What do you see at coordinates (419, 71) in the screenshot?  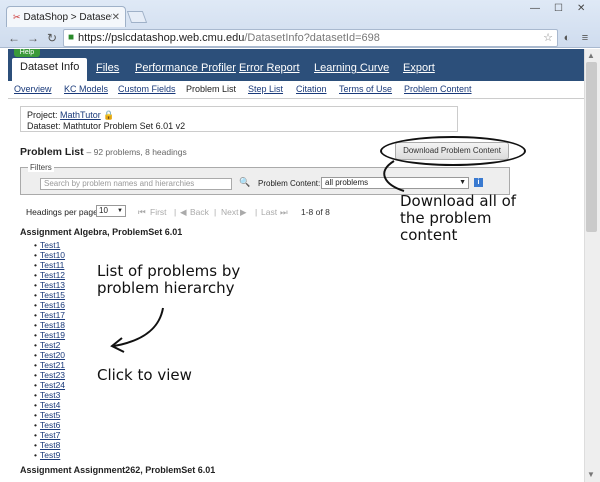 I see `tab-export: Export` at bounding box center [419, 71].